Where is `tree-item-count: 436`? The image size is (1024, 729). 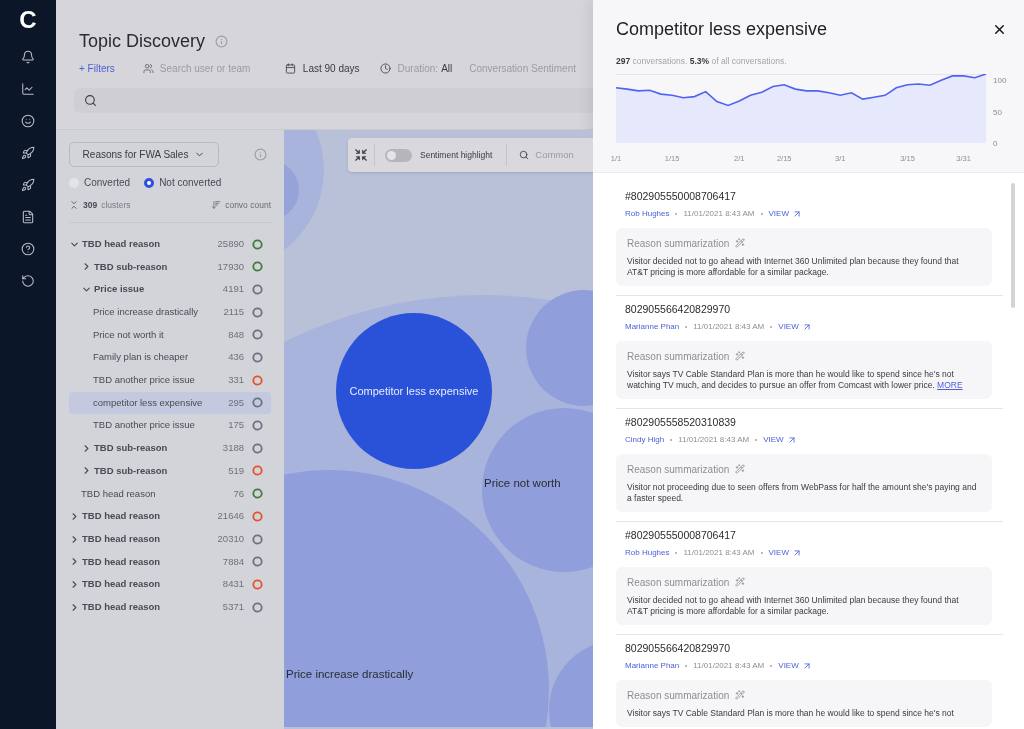
tree-item-count: 436 is located at coordinates (236, 357).